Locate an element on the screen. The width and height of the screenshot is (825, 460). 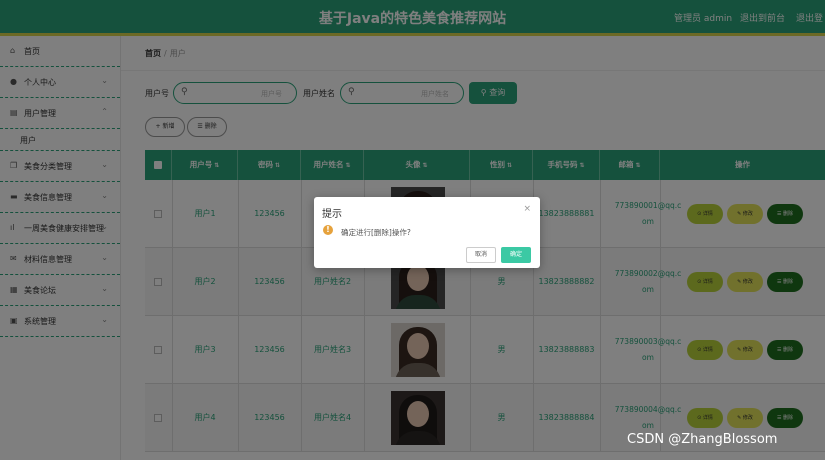
confirm-dialog: 提示 × ! 确定进行[删除]操作? 取消 确定 is located at coordinates (427, 232).